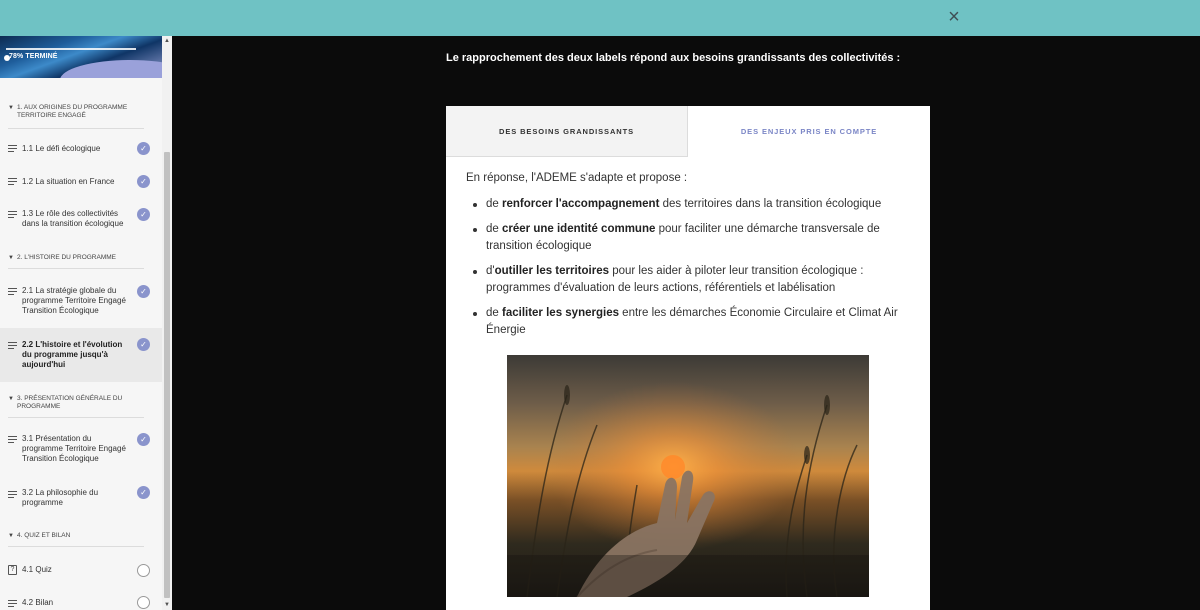  What do you see at coordinates (12, 570) in the screenshot?
I see `quiz-icon: ?` at bounding box center [12, 570].